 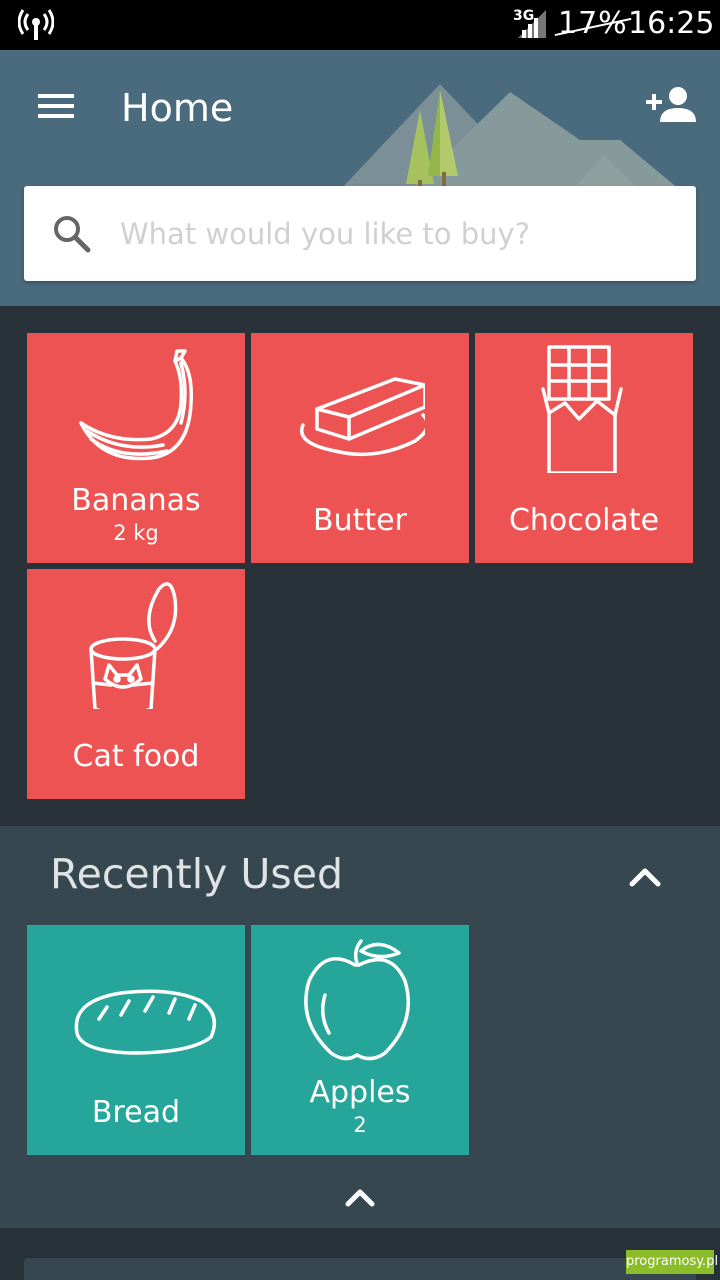 What do you see at coordinates (672, 1262) in the screenshot?
I see `watermark: programosy.pl` at bounding box center [672, 1262].